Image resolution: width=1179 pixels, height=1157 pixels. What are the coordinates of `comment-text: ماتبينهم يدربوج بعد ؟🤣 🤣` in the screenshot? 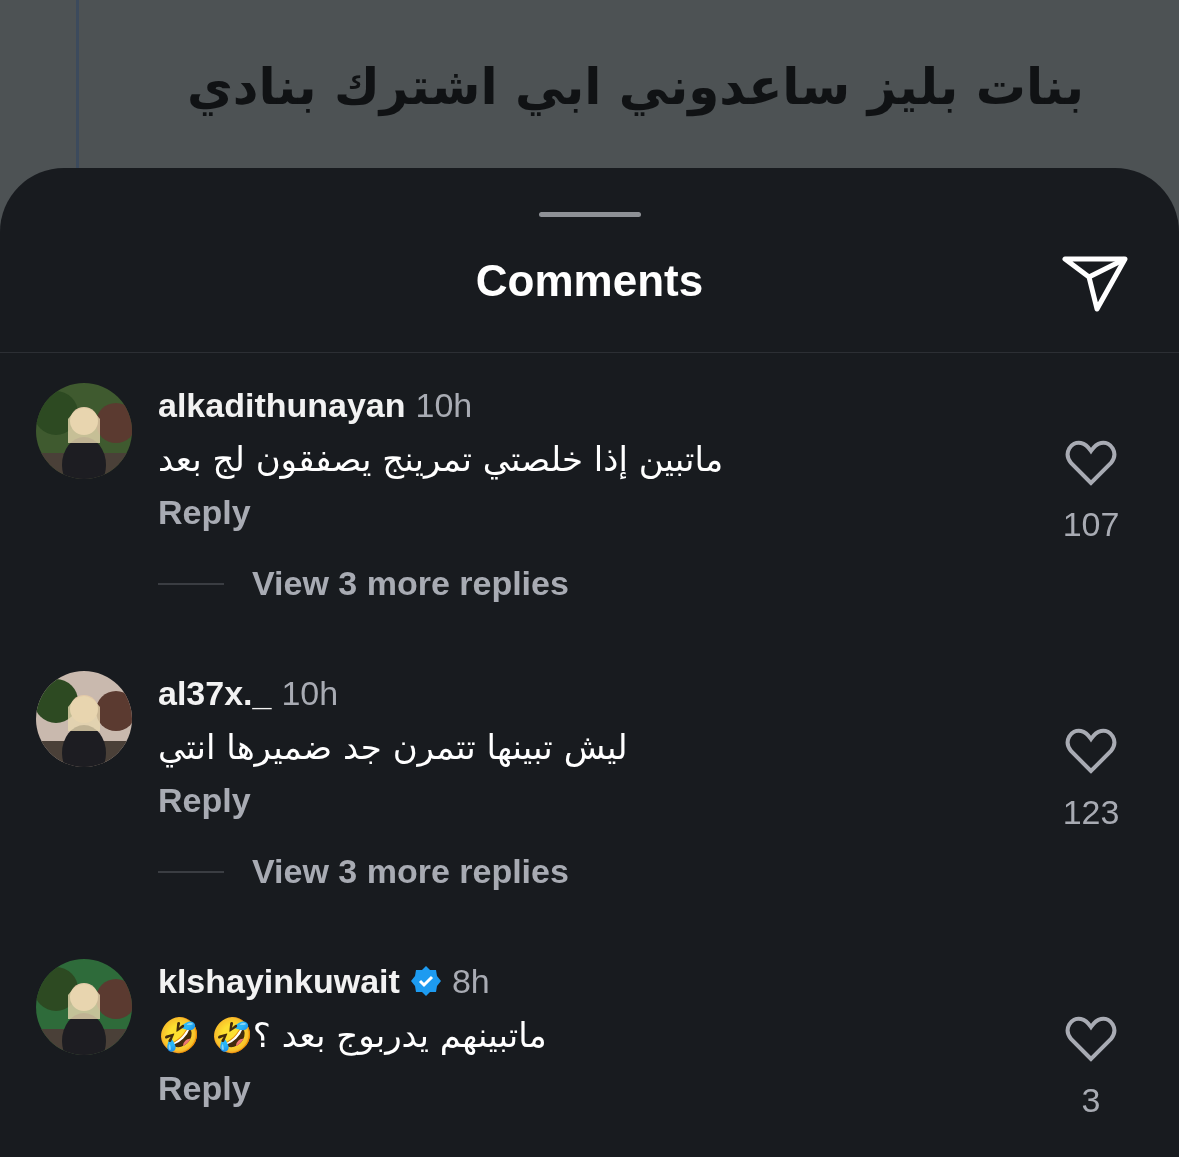 It's located at (352, 1035).